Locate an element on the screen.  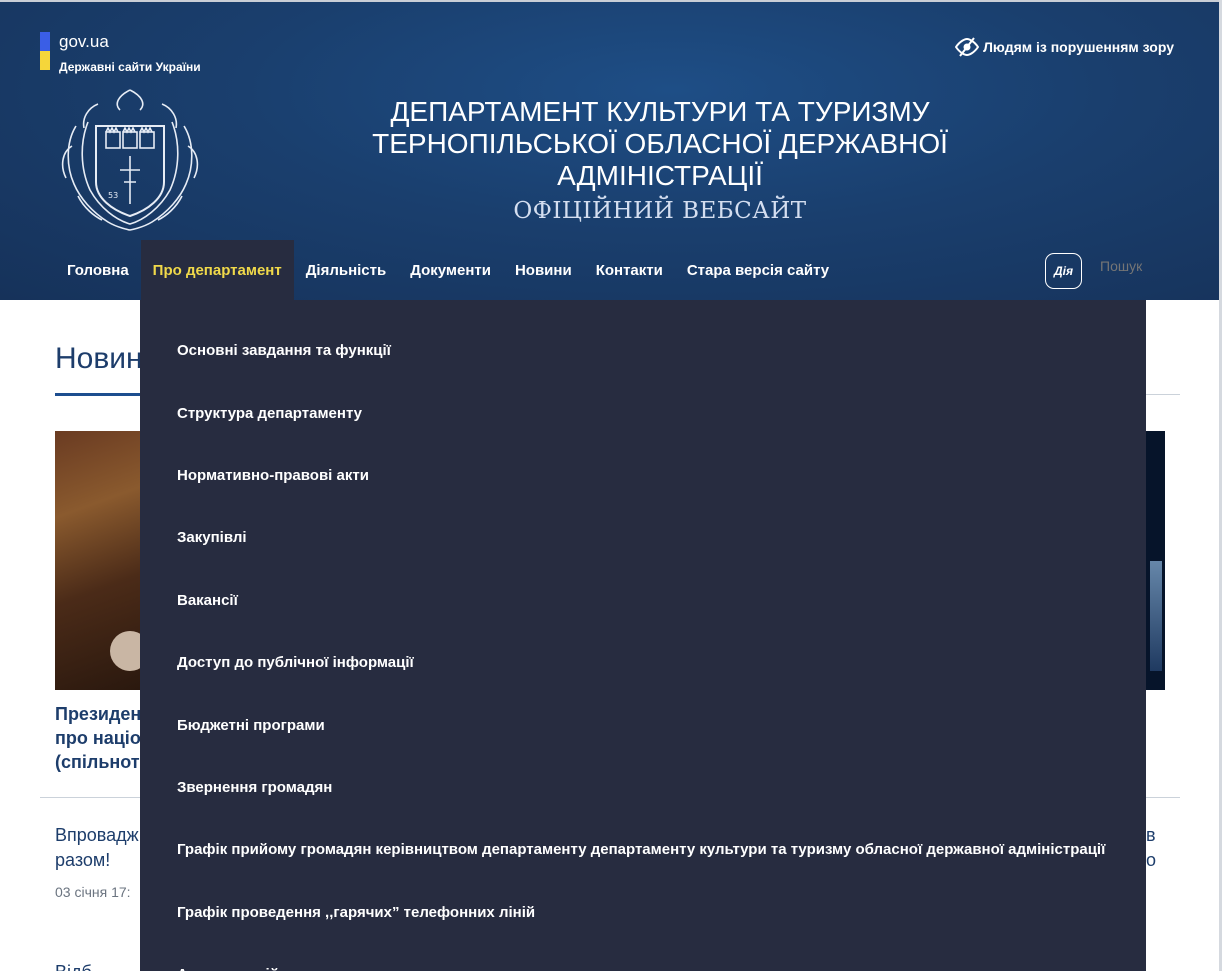
news-headline-line: про націо is located at coordinates (98, 738).